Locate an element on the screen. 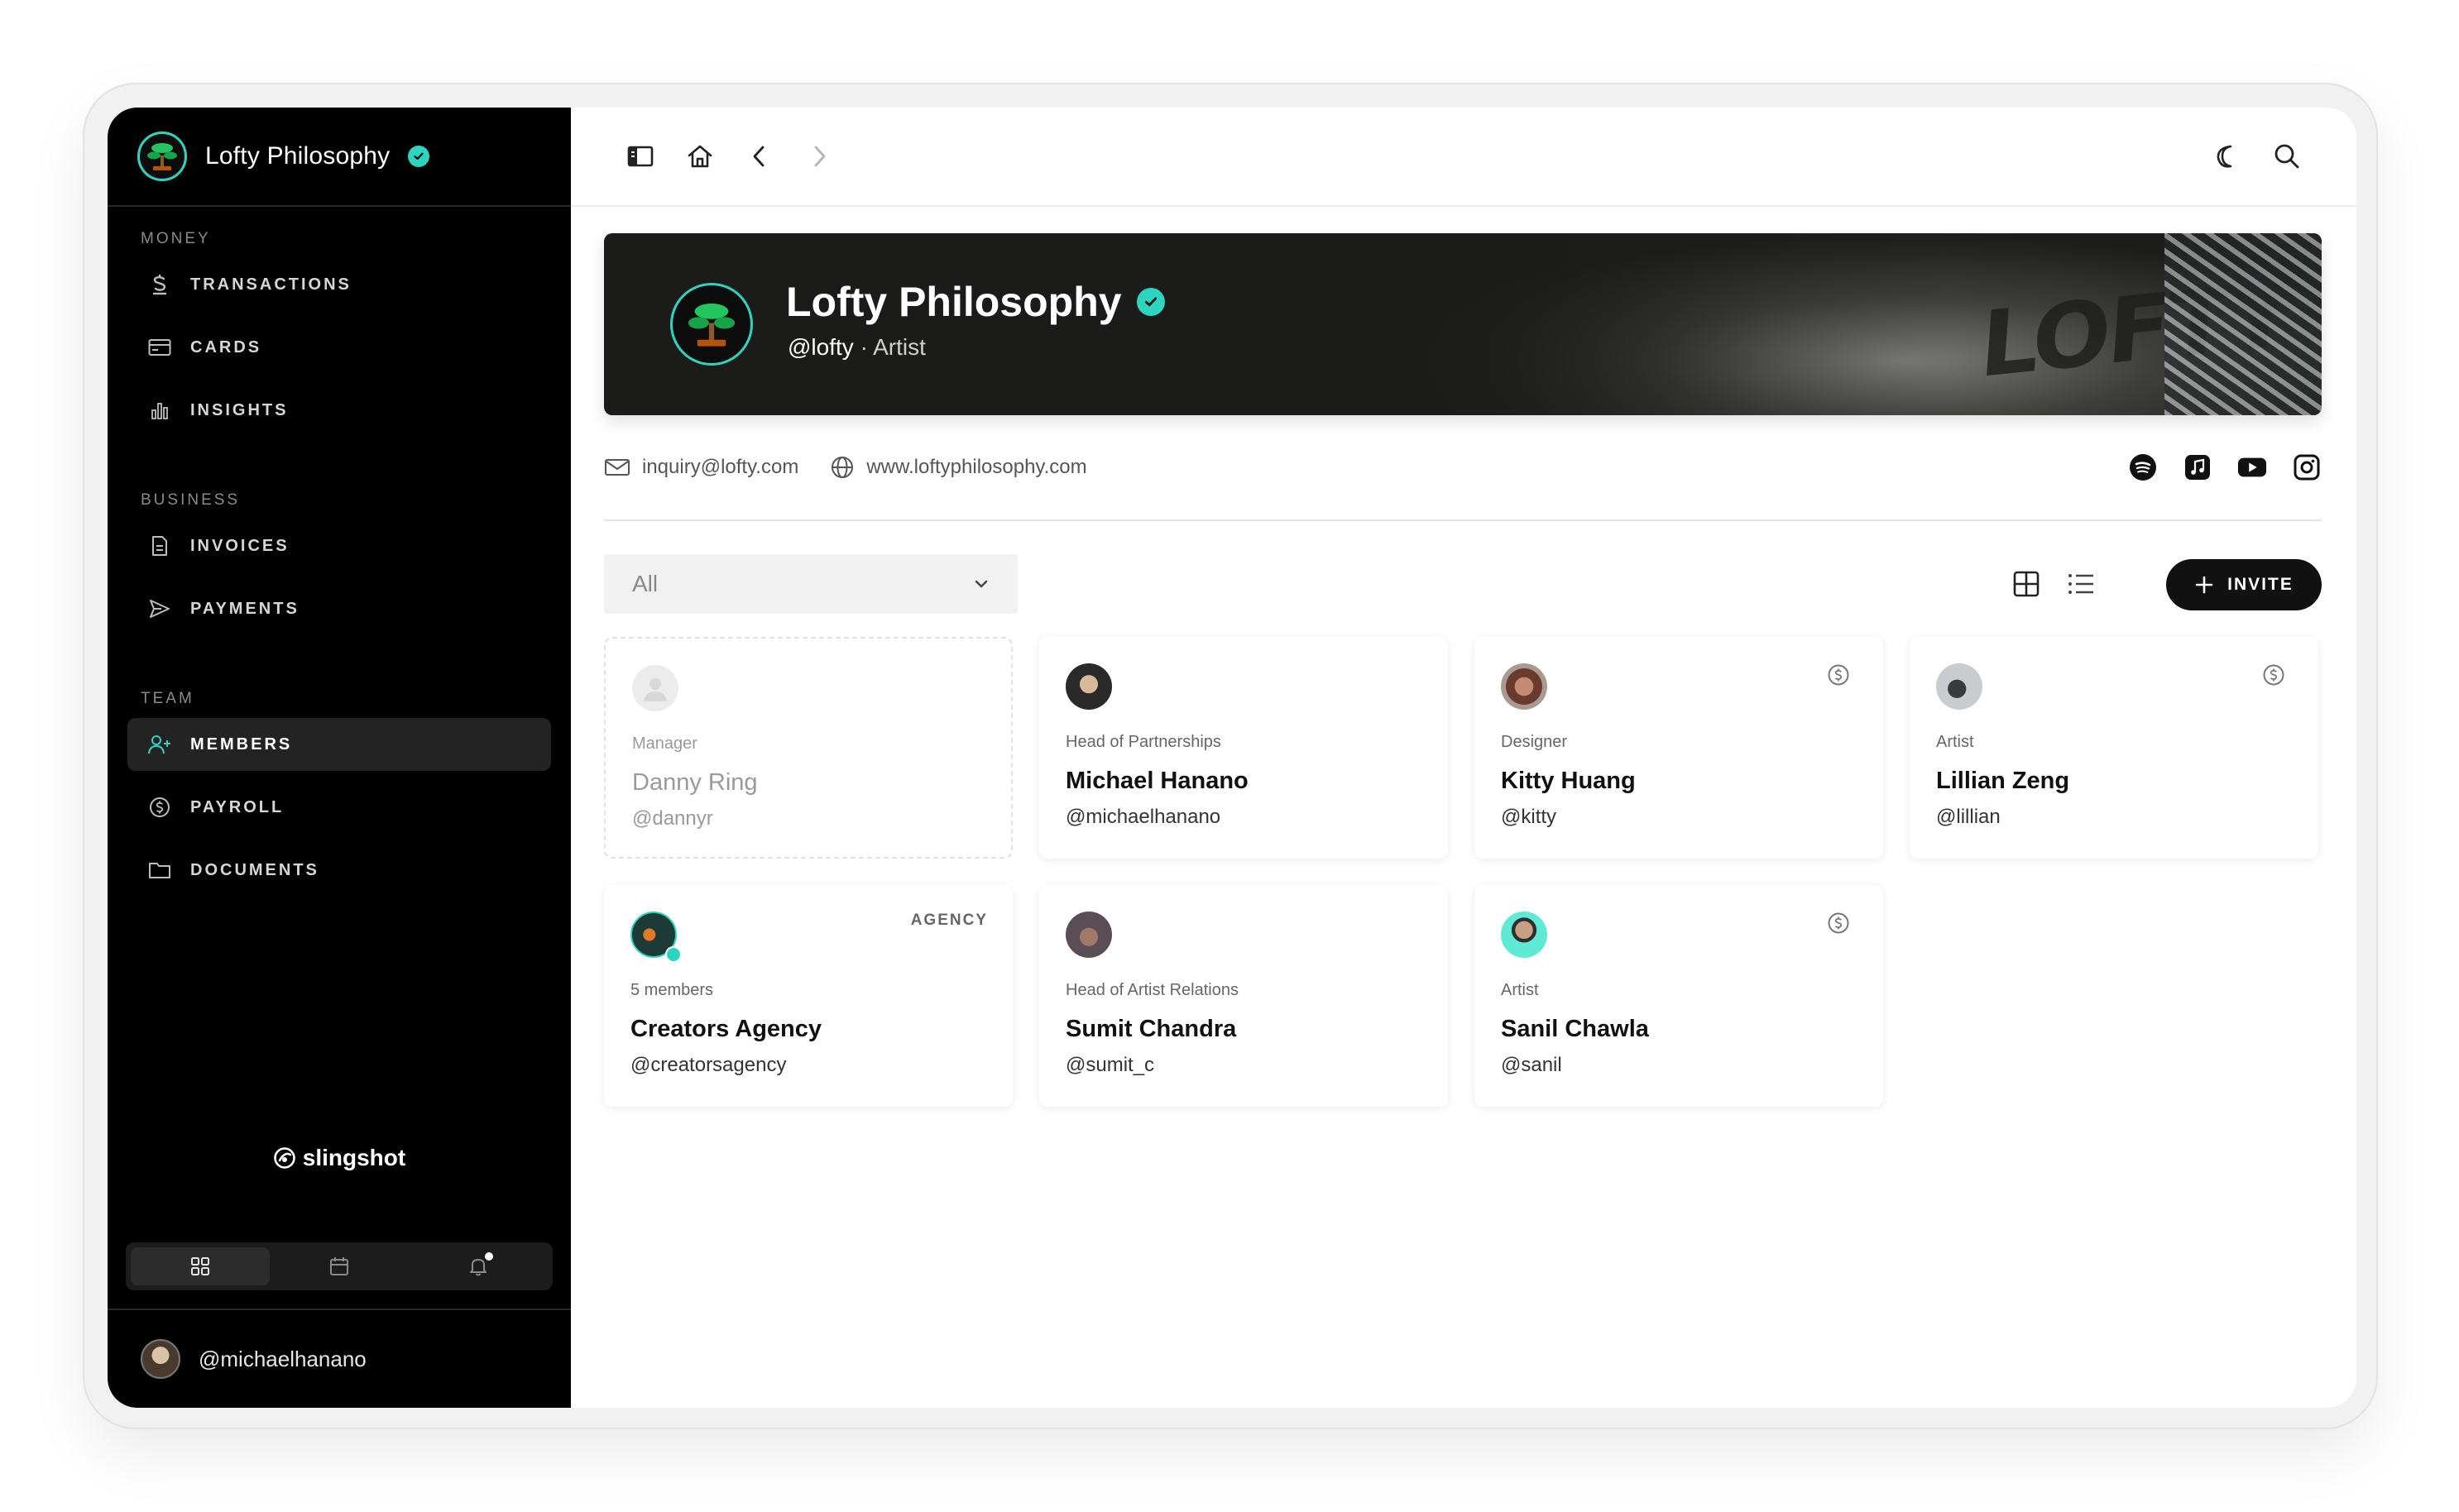 The width and height of the screenshot is (2459, 1512). list-view-button is located at coordinates (2081, 584).